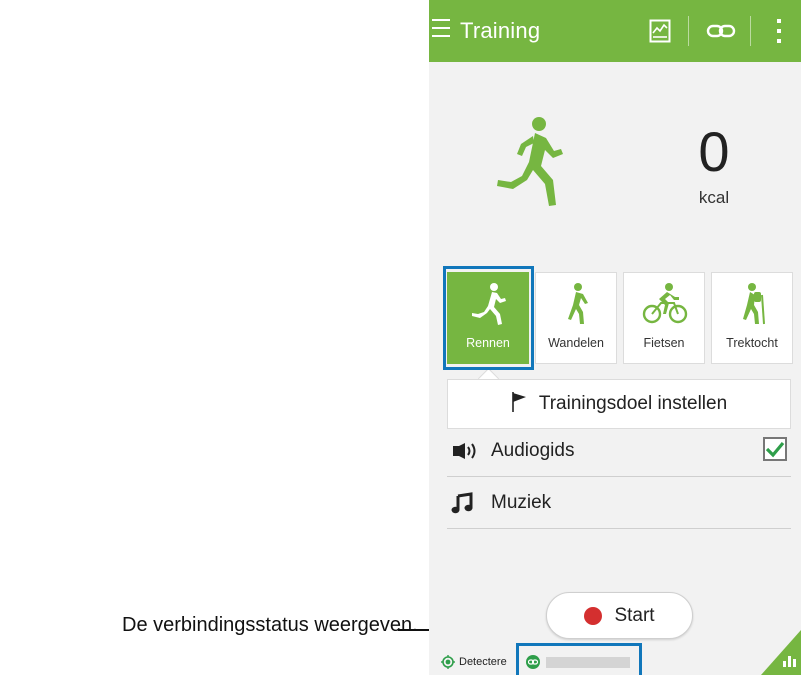 The height and width of the screenshot is (675, 801). Describe the element at coordinates (519, 404) in the screenshot. I see `flag-icon` at that location.